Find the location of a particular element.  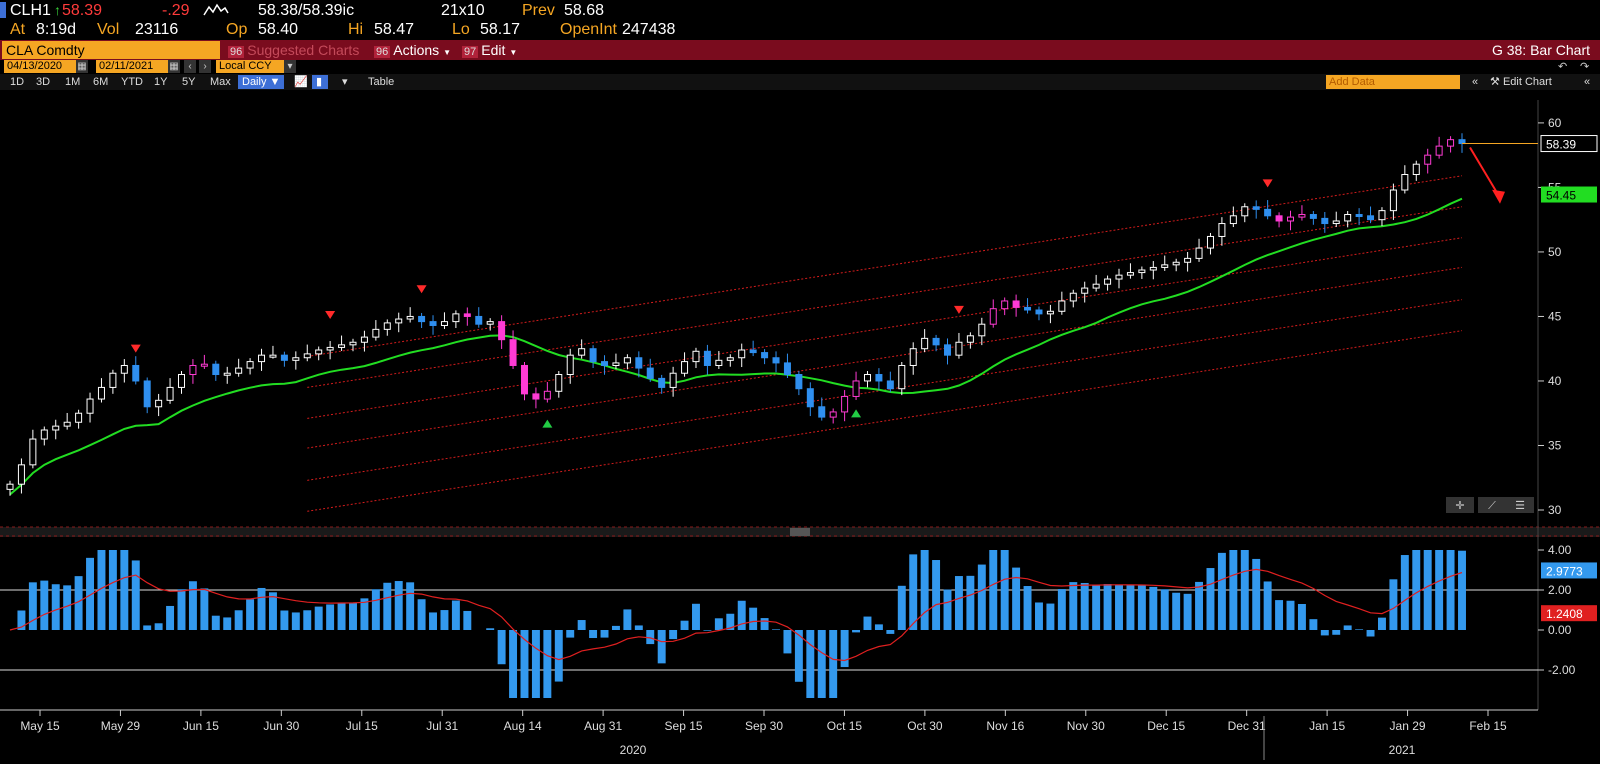

frequency-select: Daily ▼ is located at coordinates (261, 82).